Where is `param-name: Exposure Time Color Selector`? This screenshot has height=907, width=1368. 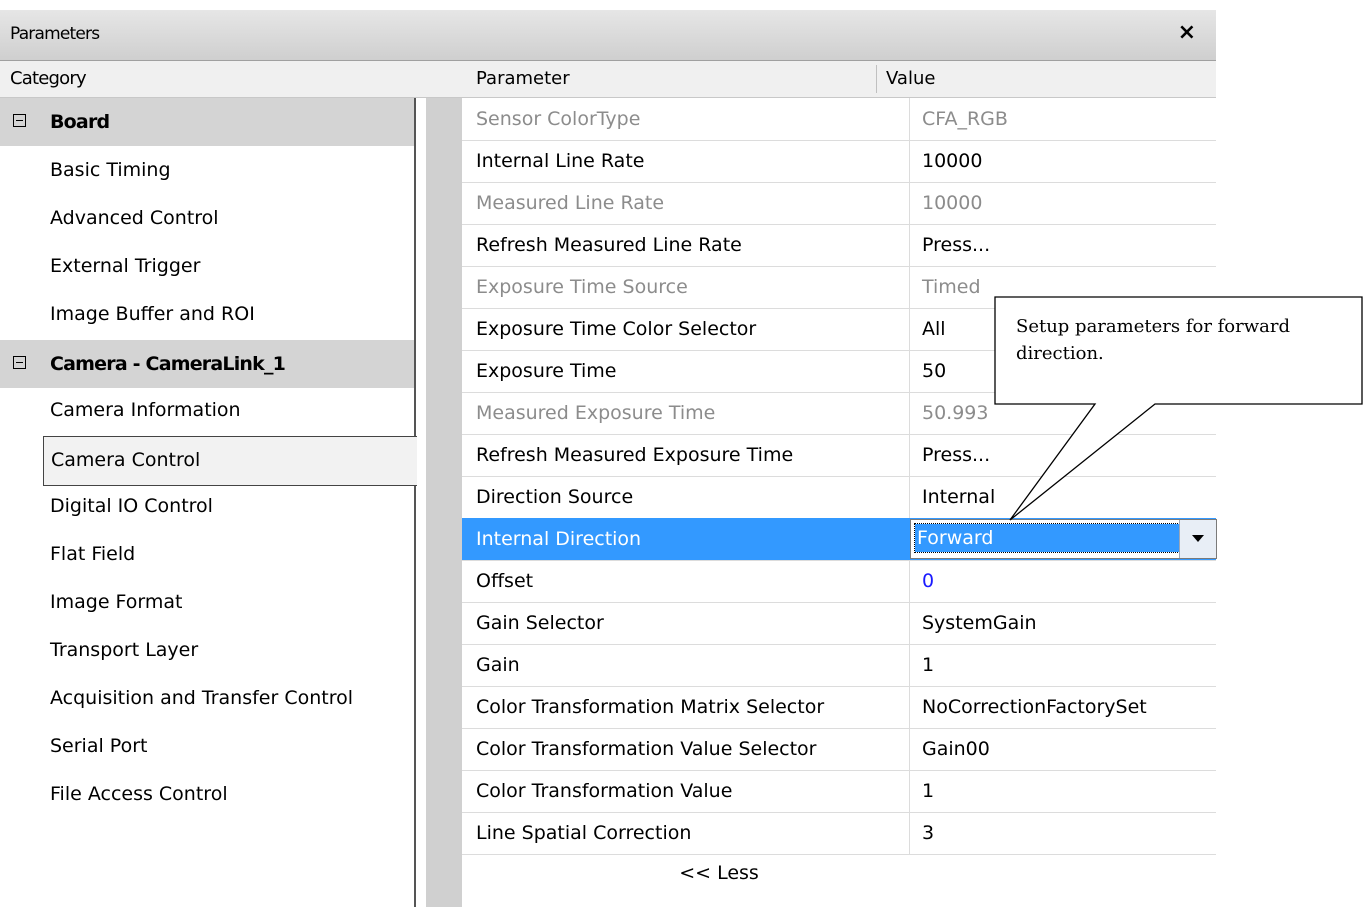
param-name: Exposure Time Color Selector is located at coordinates (616, 329).